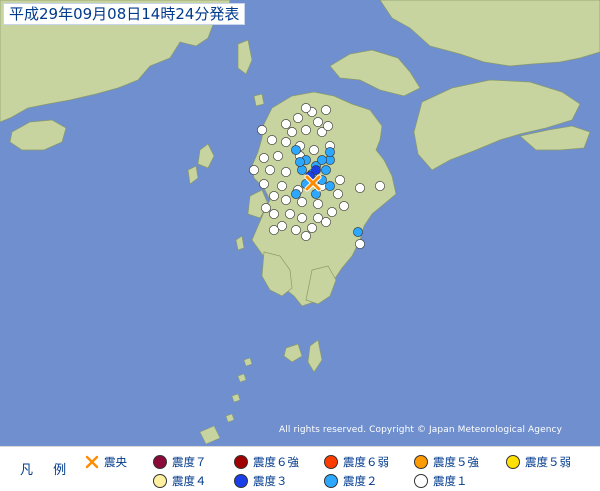 The width and height of the screenshot is (600, 491). What do you see at coordinates (270, 481) in the screenshot?
I see `legend-label-int3: 震度３` at bounding box center [270, 481].